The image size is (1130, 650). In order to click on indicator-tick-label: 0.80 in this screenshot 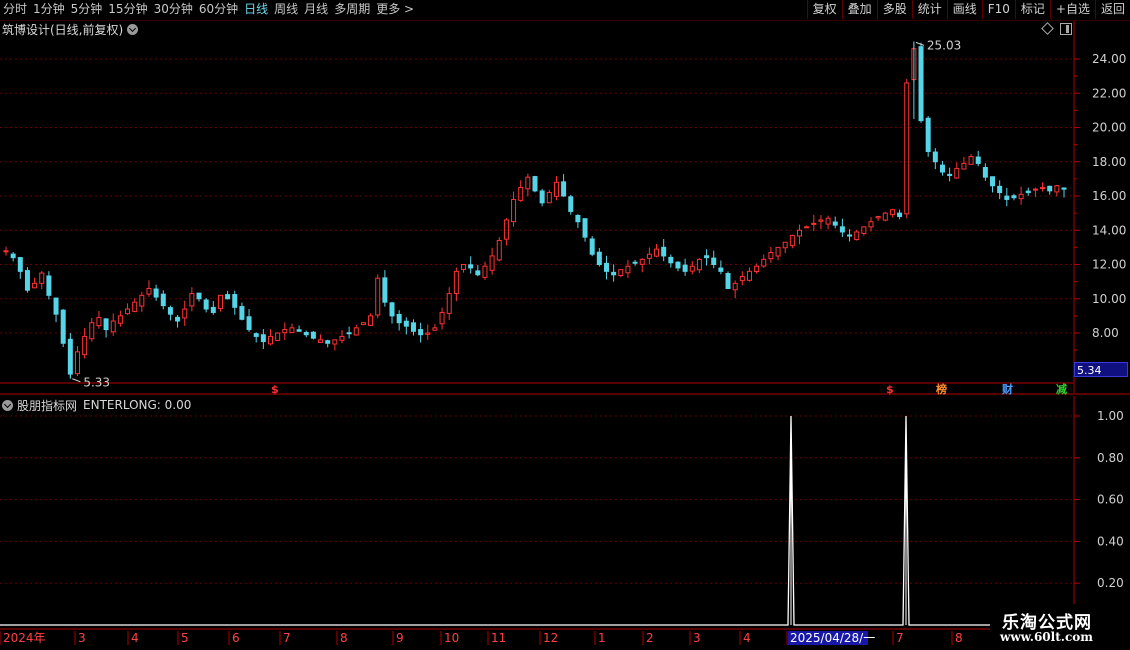, I will do `click(1110, 458)`.